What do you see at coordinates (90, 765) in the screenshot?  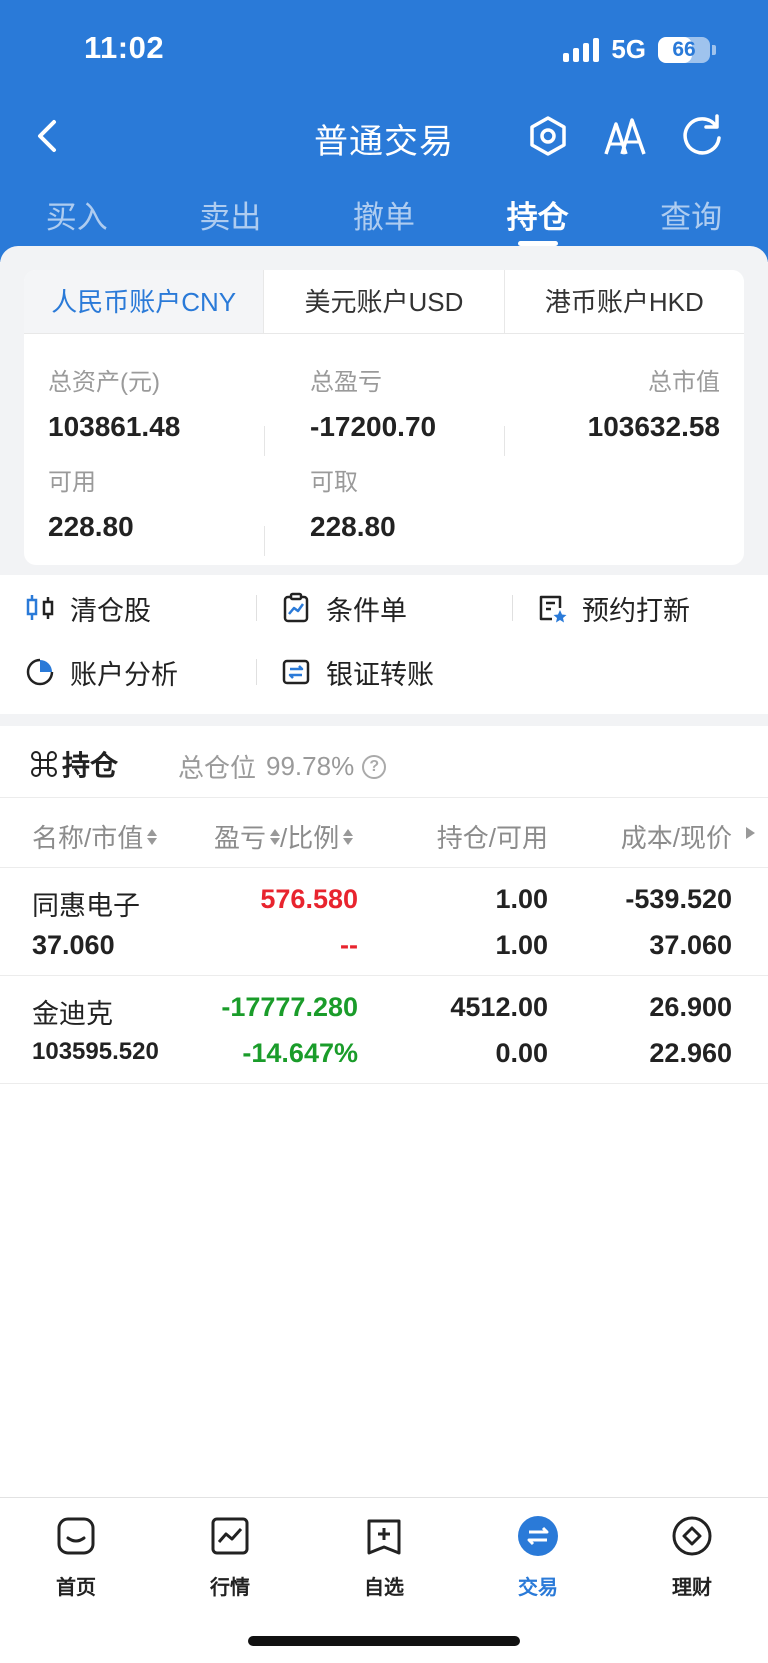 I see `holdings-title-text: 持仓` at bounding box center [90, 765].